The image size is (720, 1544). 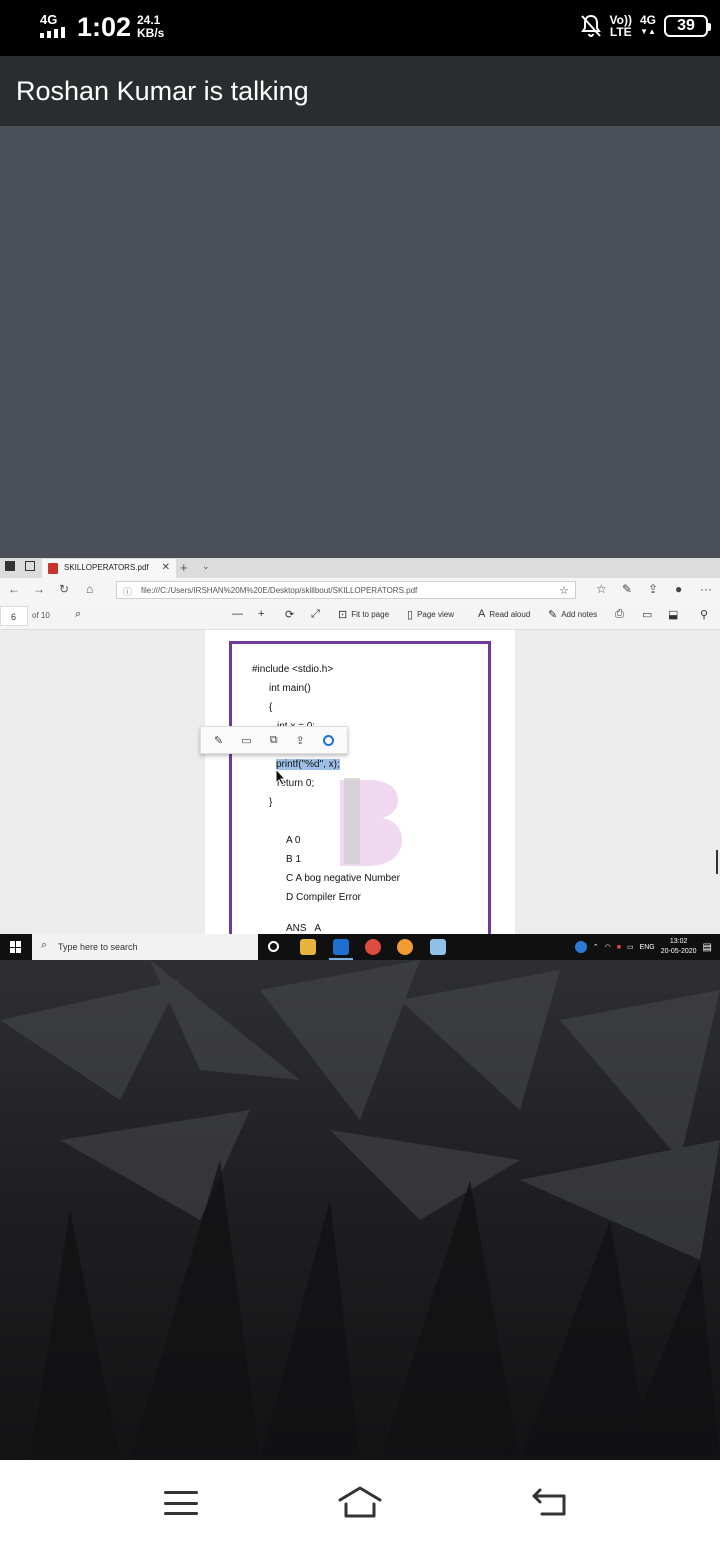 I want to click on tab-title: SKILLOPERATORS.pdf, so click(x=106, y=567).